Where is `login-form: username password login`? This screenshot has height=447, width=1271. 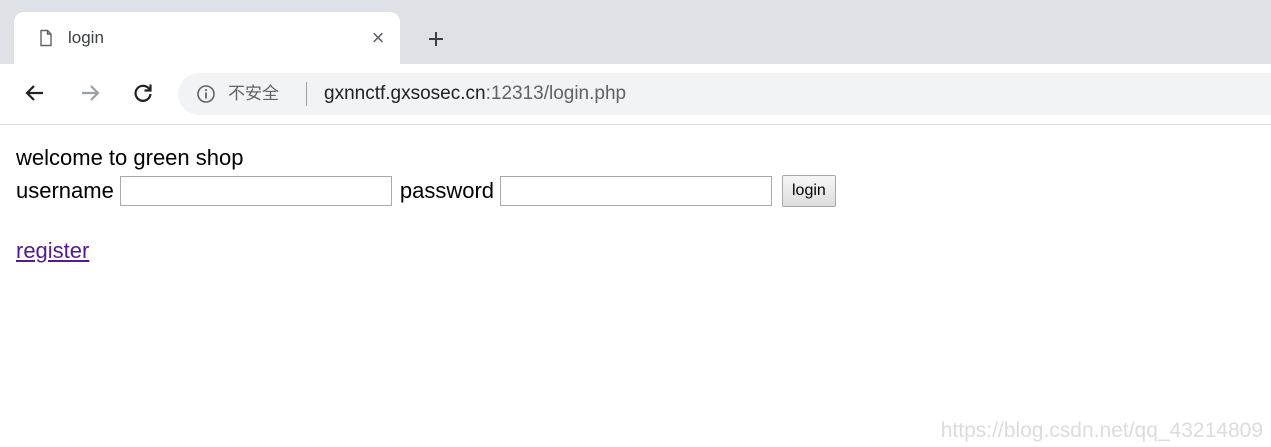
login-form: username password login is located at coordinates (426, 191).